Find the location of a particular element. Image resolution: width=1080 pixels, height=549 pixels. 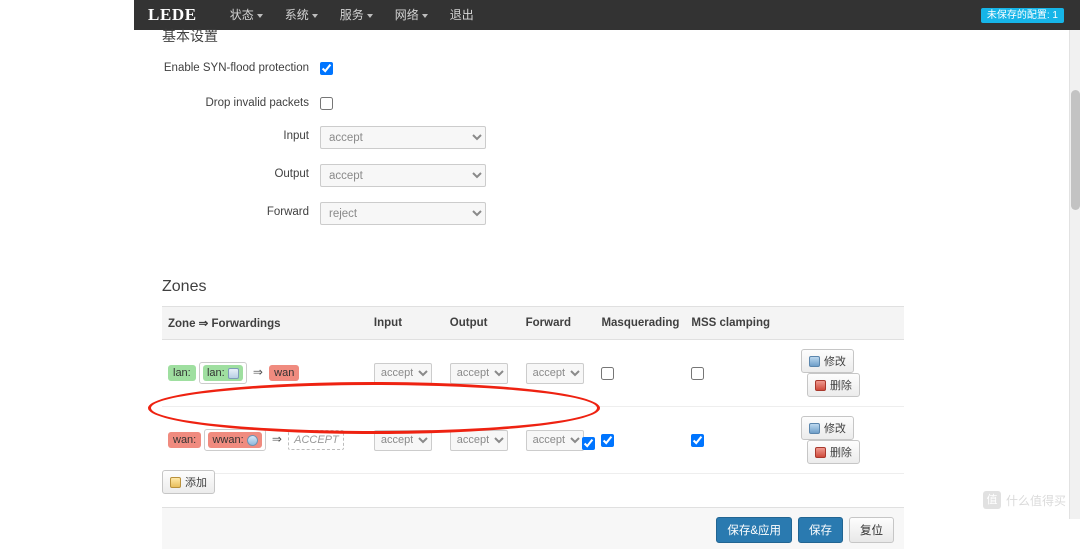

interface-pill-wwan: wwan: is located at coordinates (235, 440).